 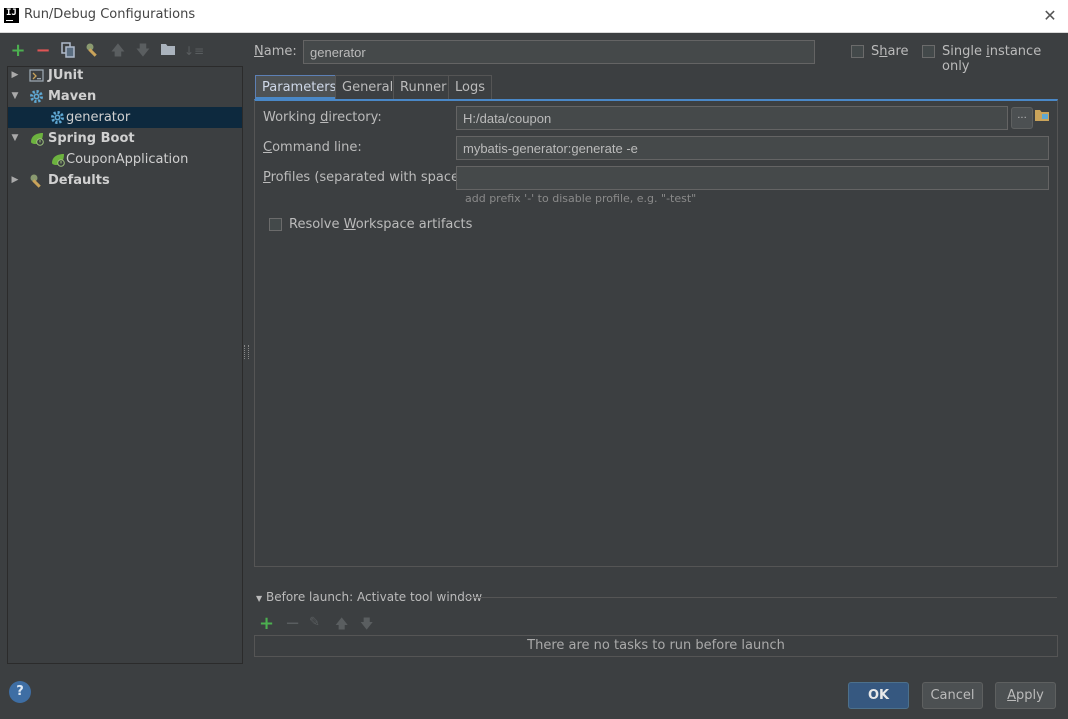 I want to click on folder-icon, so click(x=168, y=51).